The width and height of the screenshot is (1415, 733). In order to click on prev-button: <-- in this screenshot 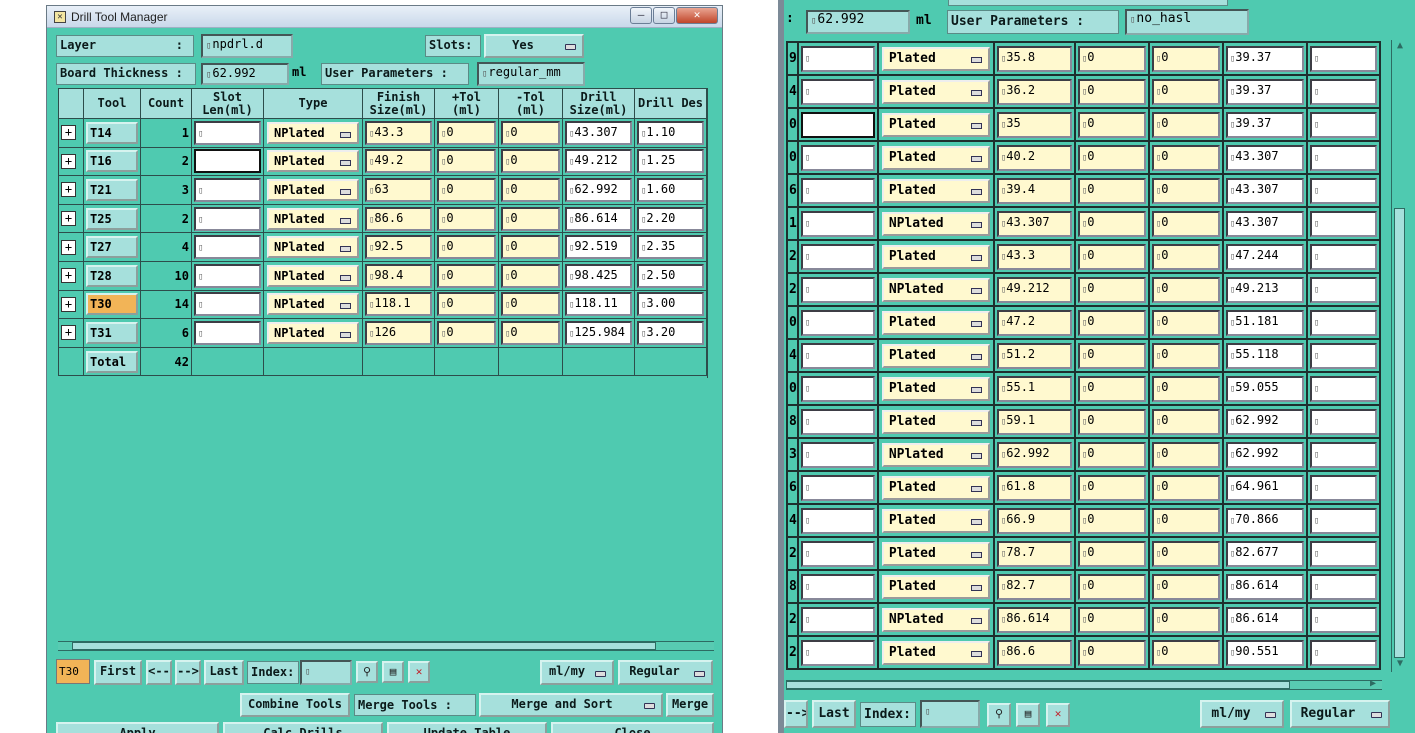, I will do `click(159, 672)`.